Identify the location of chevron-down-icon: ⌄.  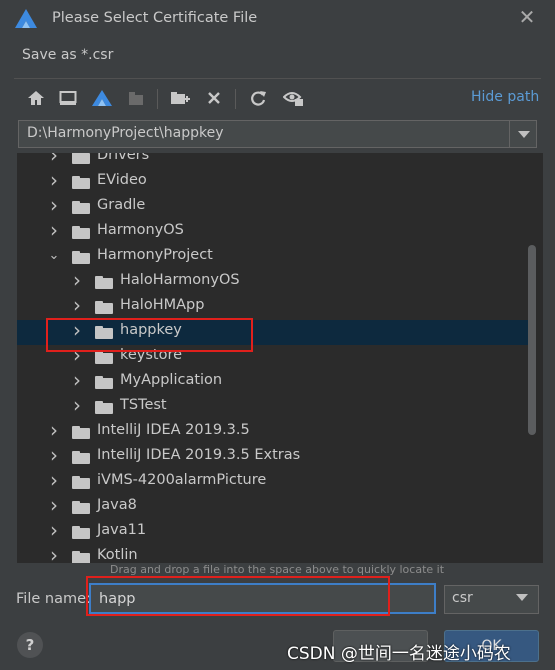
(54, 256).